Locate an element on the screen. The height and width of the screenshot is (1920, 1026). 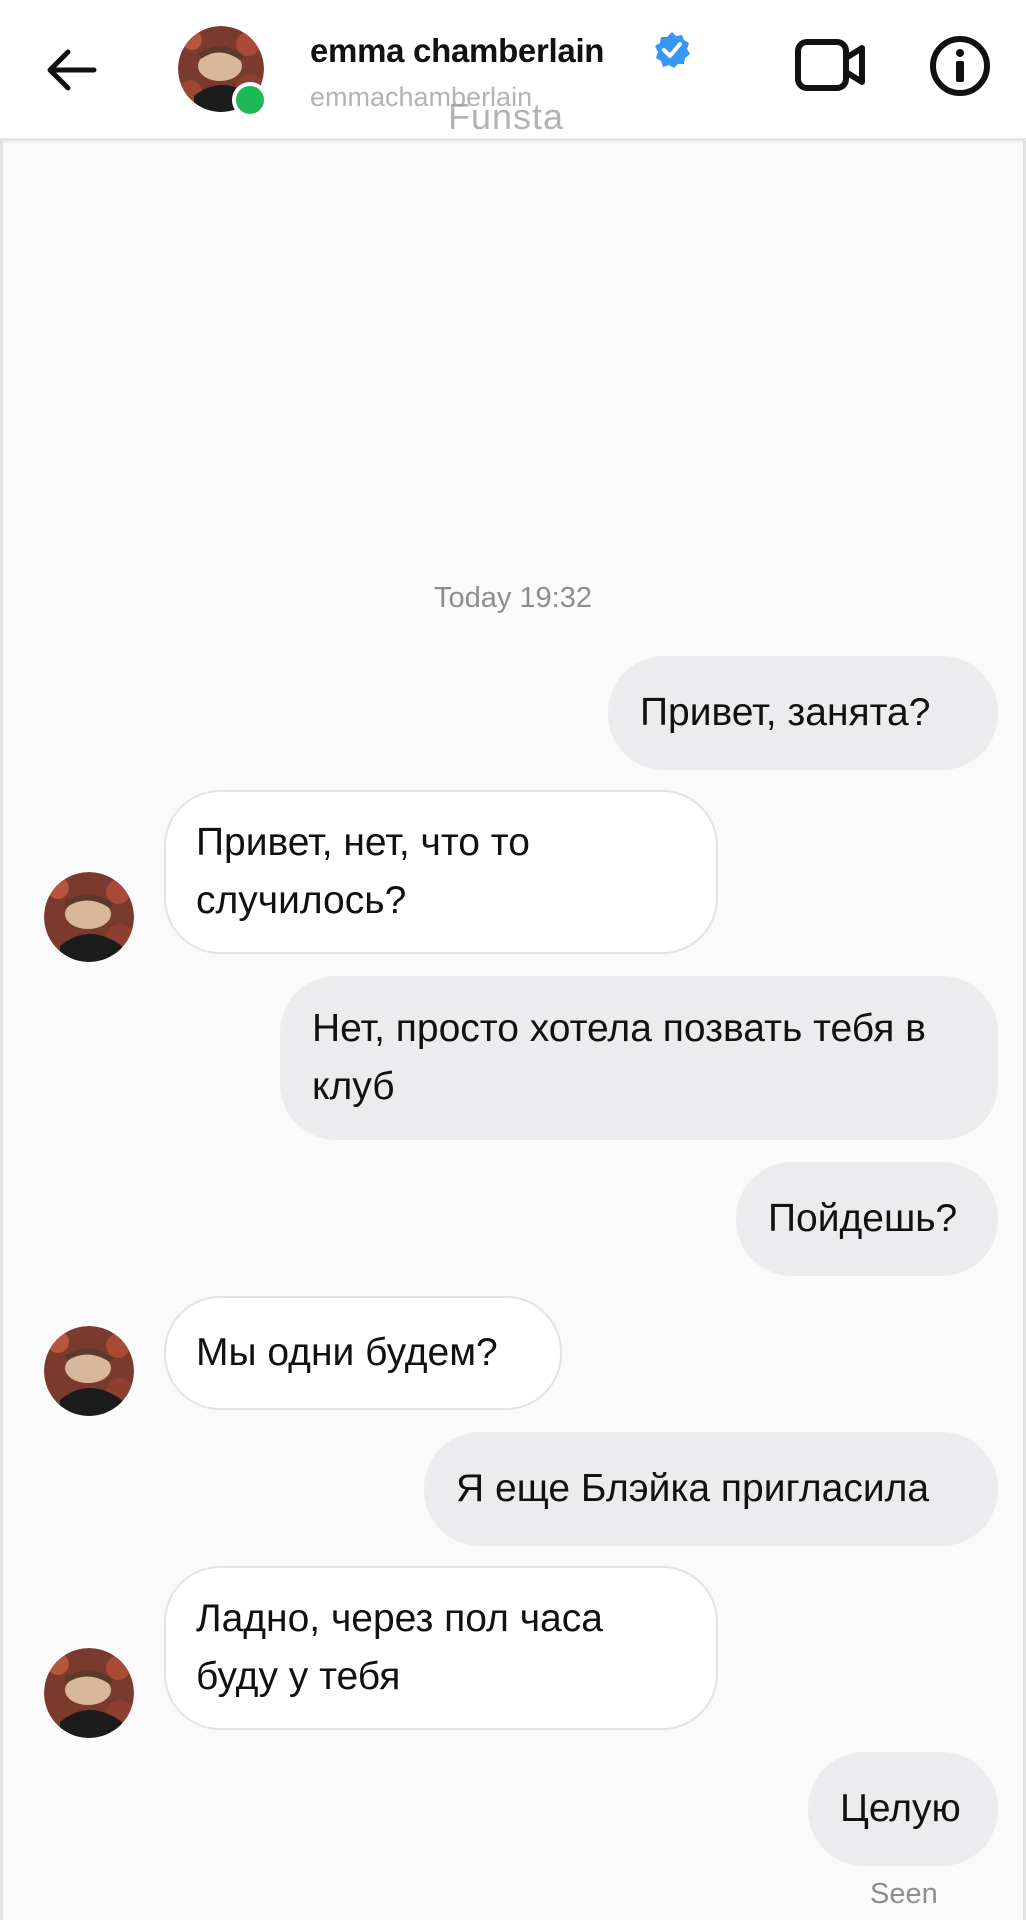
message-text: Привет, занята? is located at coordinates (785, 712).